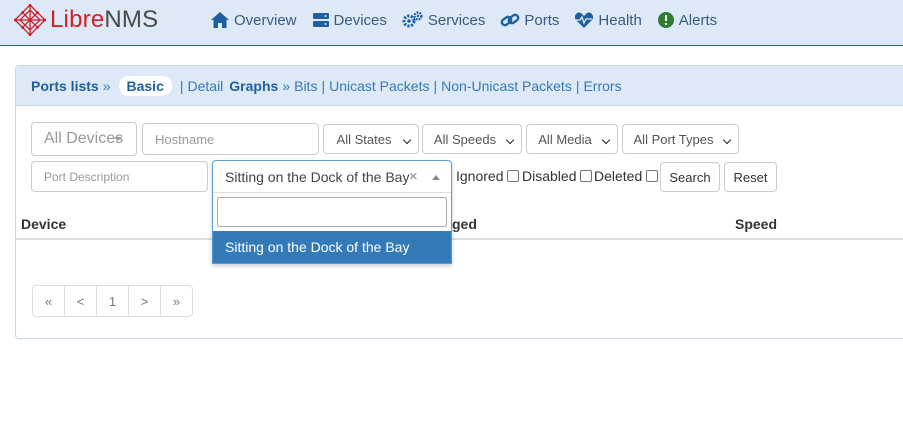 The width and height of the screenshot is (903, 443). Describe the element at coordinates (584, 20) in the screenshot. I see `heartbeat-icon` at that location.